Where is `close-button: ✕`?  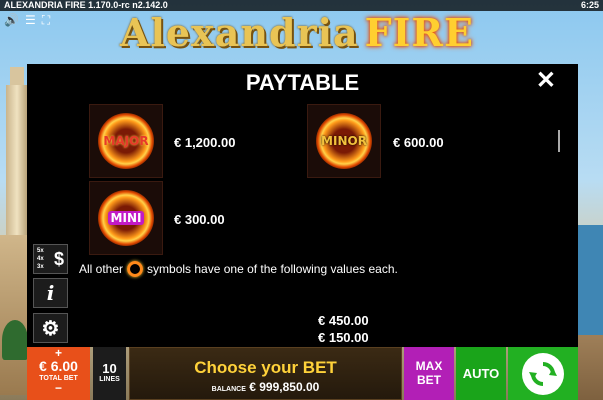
close-button: ✕ is located at coordinates (546, 81).